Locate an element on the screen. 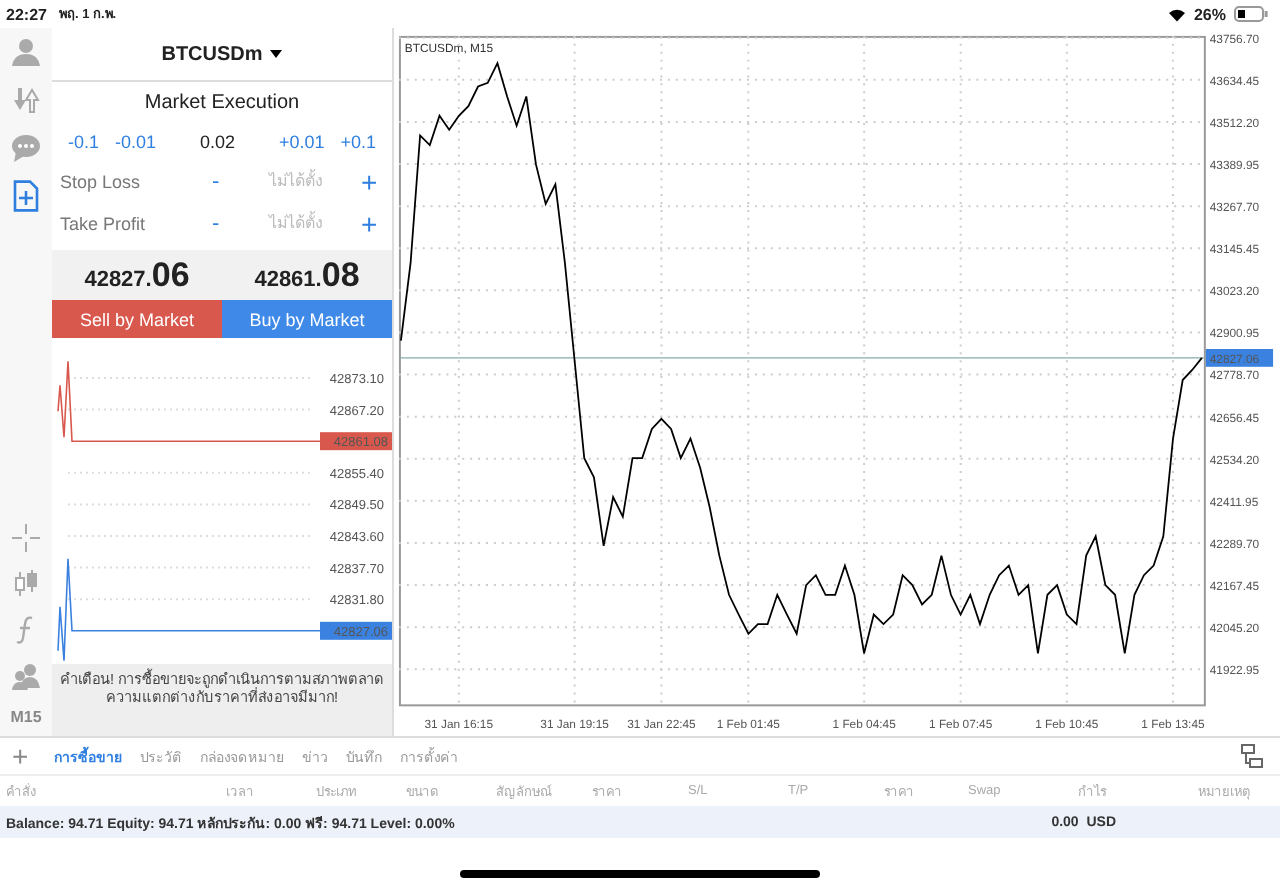 The height and width of the screenshot is (894, 1280). status-time: 22:27 is located at coordinates (26, 14).